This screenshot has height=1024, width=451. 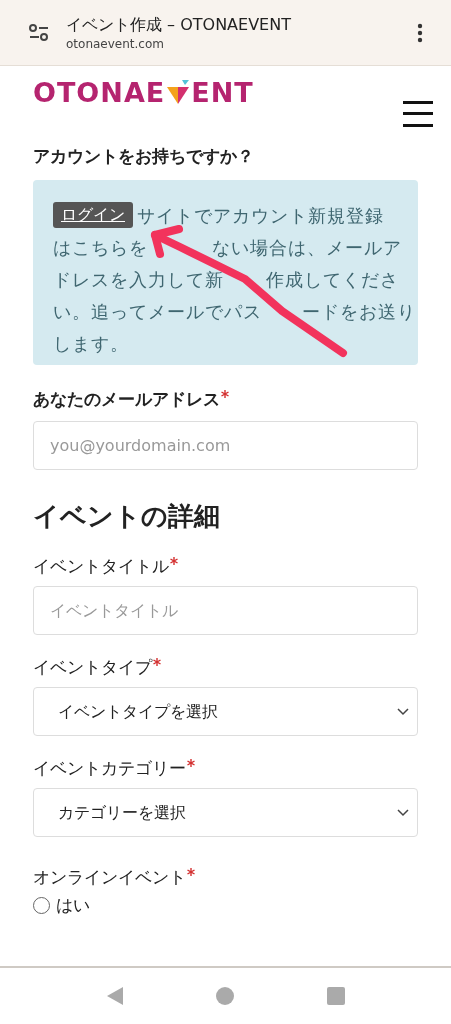 I want to click on info-message: ードをお送り, so click(x=359, y=311).